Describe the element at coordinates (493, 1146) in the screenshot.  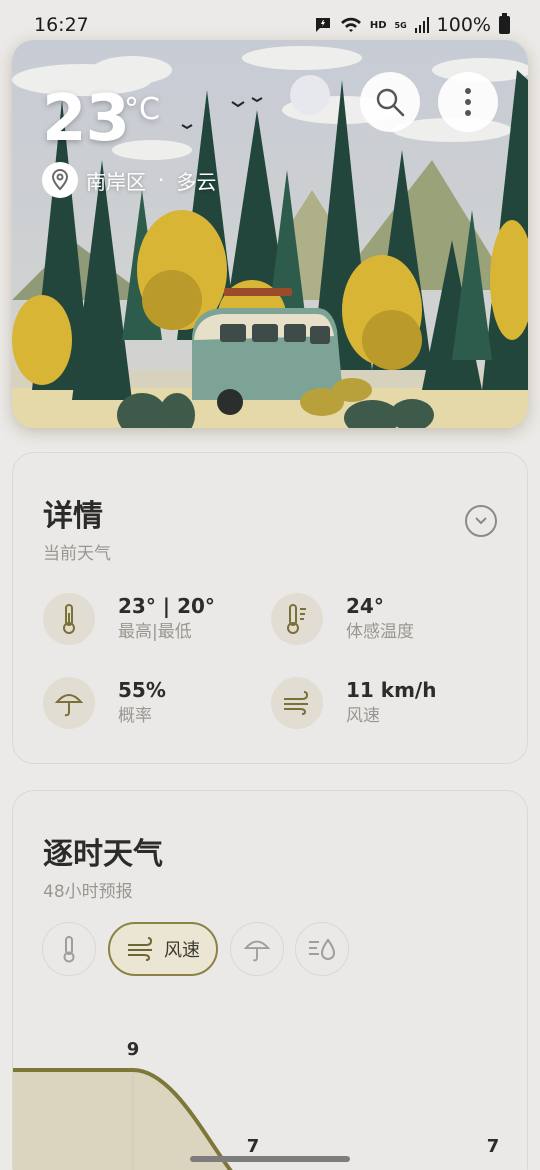
I see `data-label-2: 7` at that location.